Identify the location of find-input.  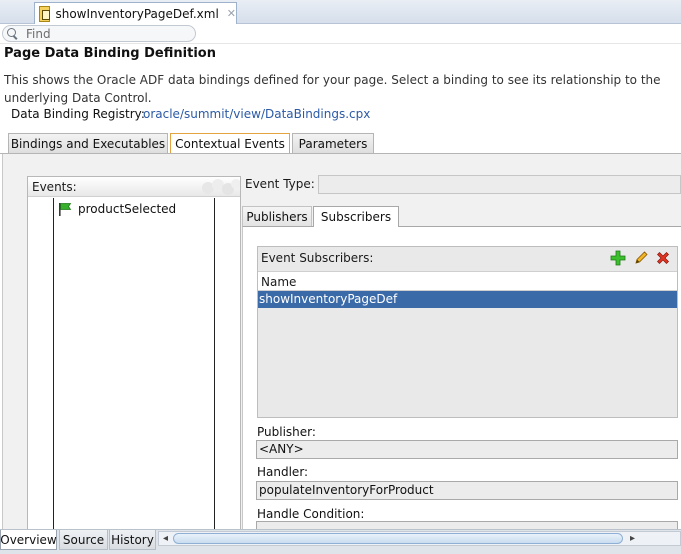
(101, 33).